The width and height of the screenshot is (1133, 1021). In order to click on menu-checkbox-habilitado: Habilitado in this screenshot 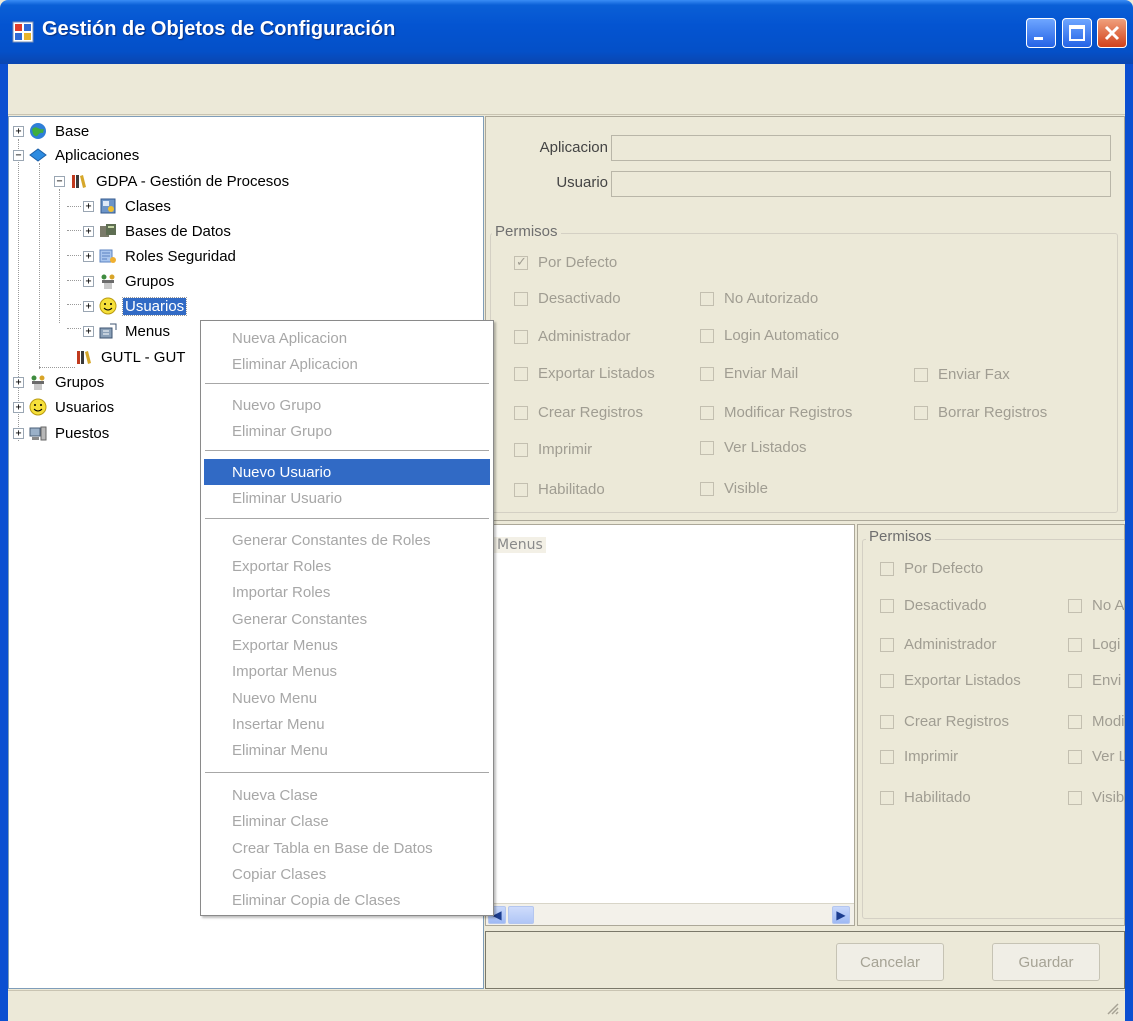, I will do `click(925, 797)`.